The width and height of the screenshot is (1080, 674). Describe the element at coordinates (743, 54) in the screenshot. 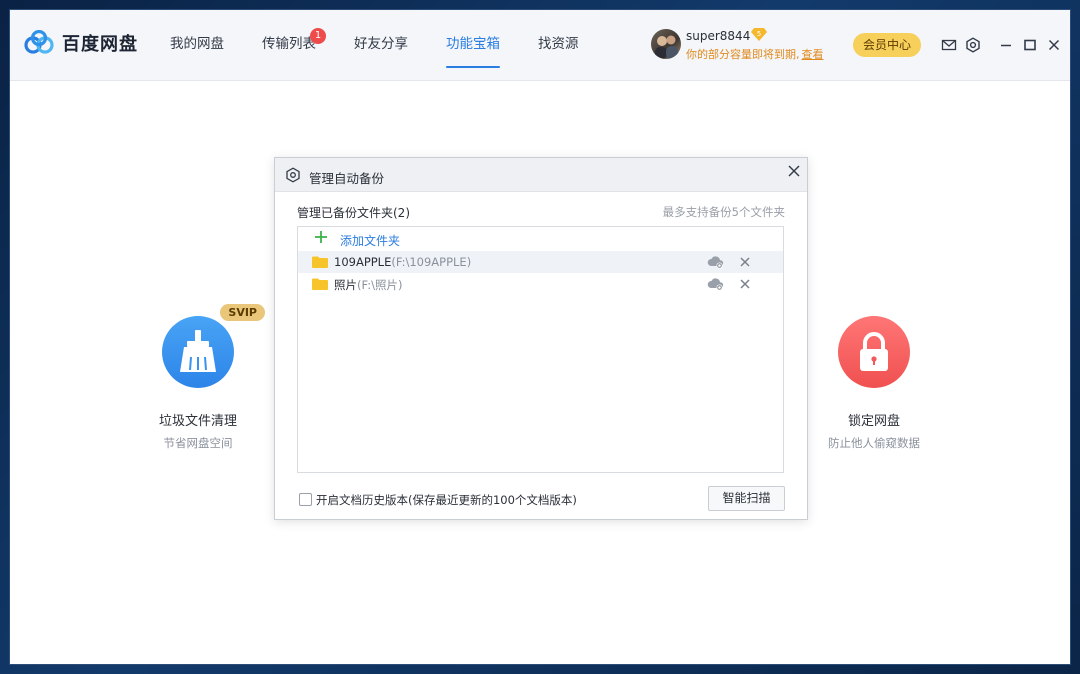

I see `expiry-notice-text: 你的部分容量即将到期,` at that location.